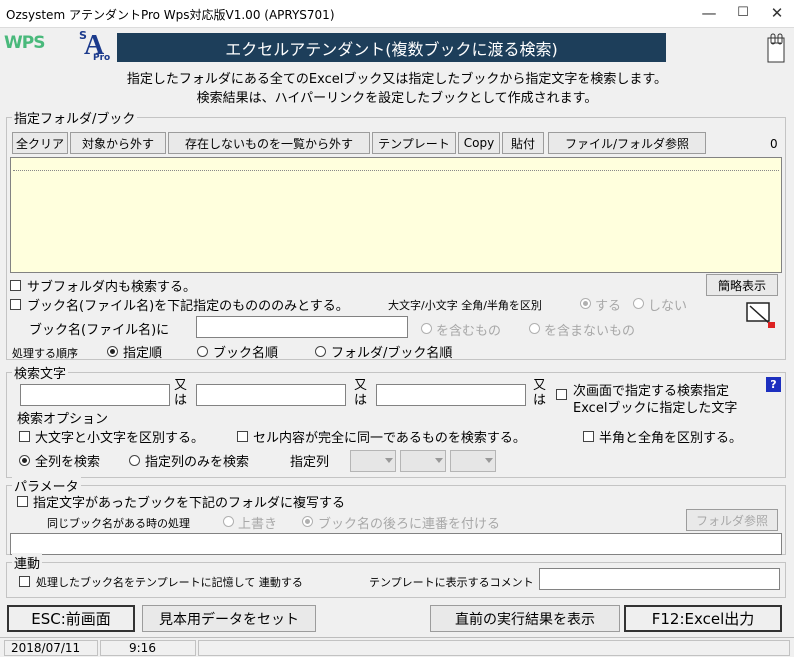 This screenshot has width=794, height=657. I want to click on search-term-2-input, so click(271, 395).